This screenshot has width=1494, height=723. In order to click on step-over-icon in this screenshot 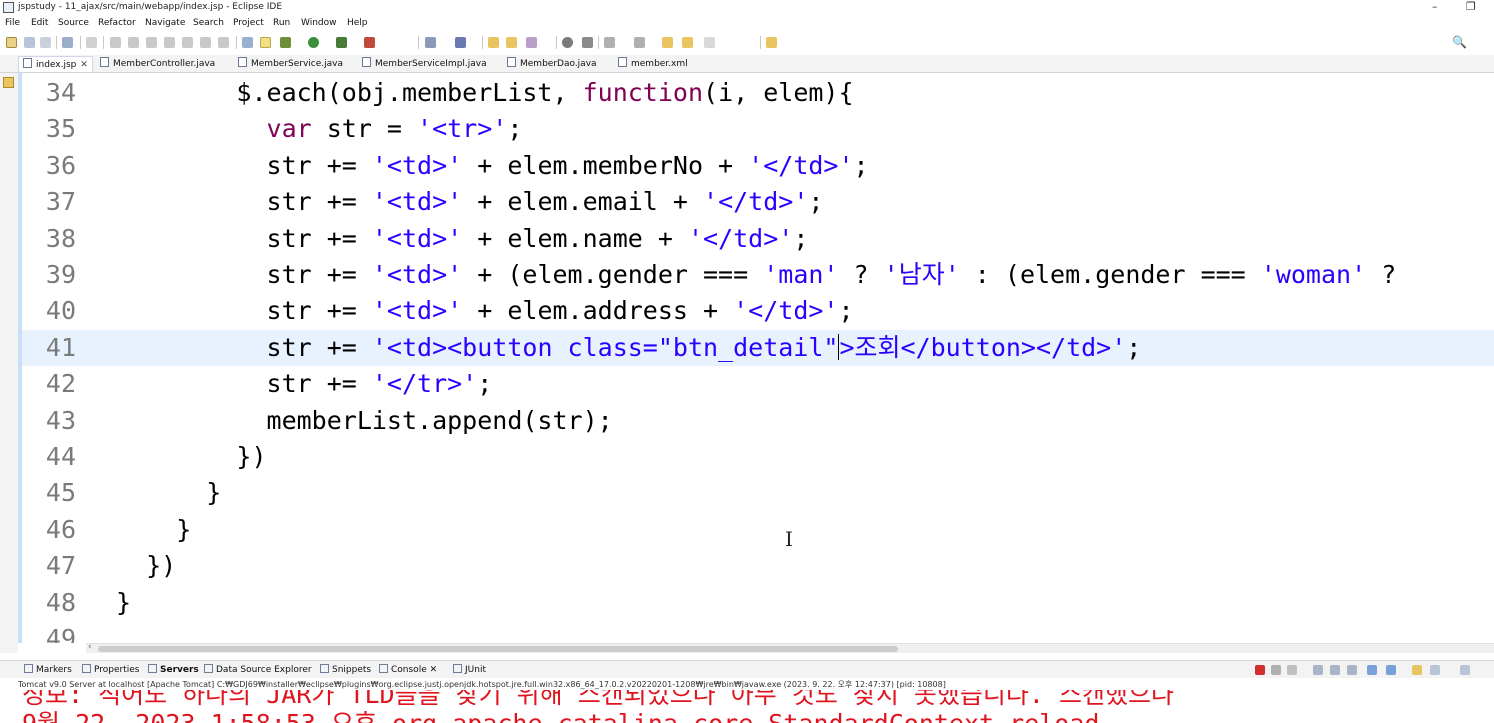, I will do `click(205, 42)`.